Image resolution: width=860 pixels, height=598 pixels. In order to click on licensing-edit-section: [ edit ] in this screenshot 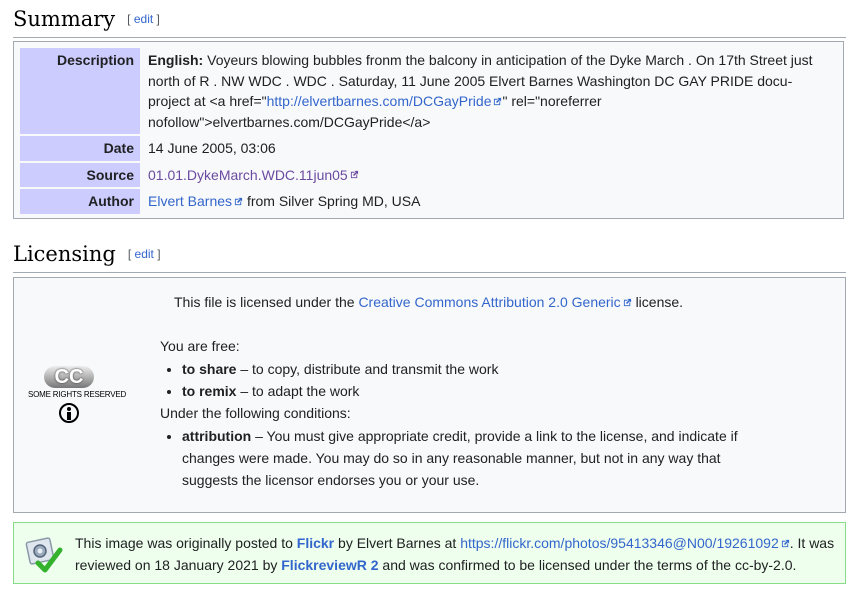, I will do `click(144, 254)`.